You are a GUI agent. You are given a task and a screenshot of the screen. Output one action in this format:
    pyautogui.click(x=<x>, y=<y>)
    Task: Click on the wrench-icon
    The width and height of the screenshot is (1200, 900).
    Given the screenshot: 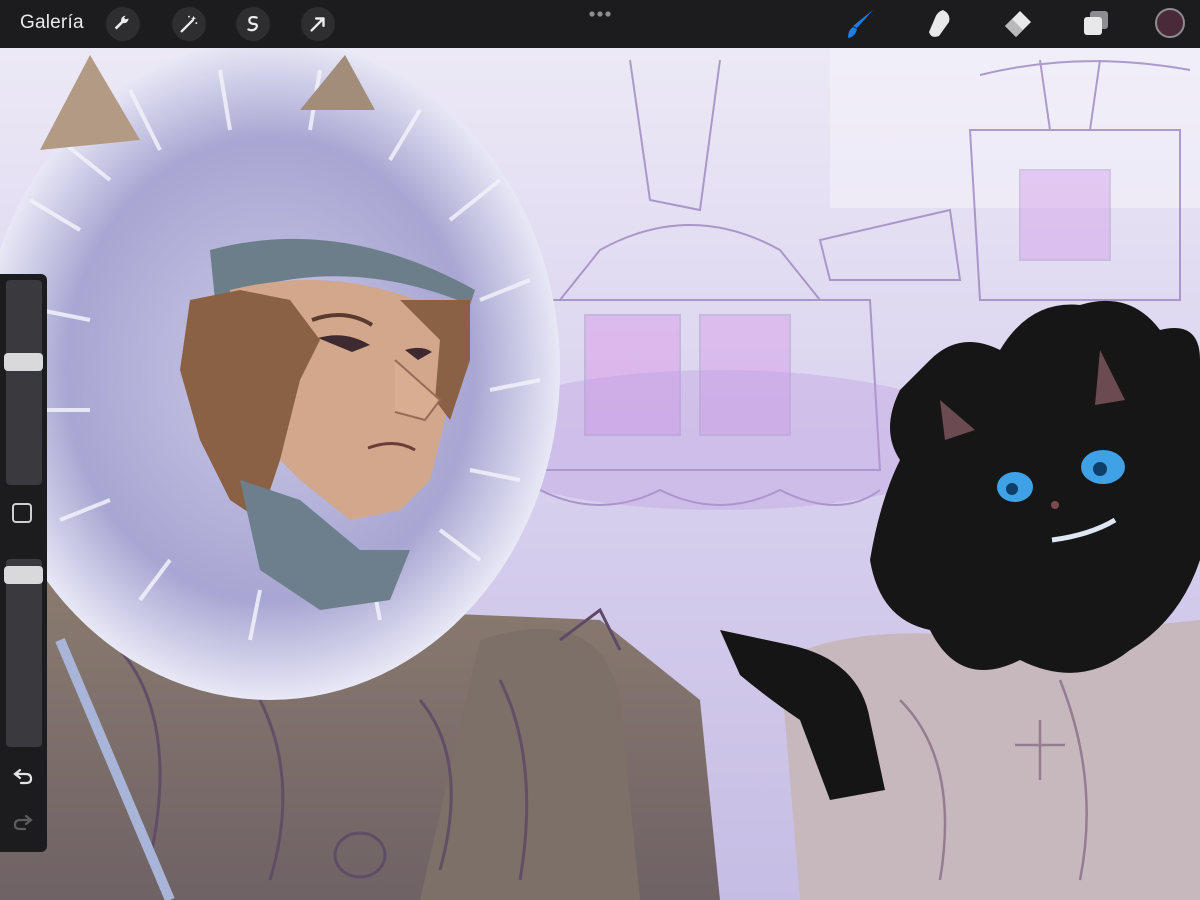 What is the action you would take?
    pyautogui.click(x=123, y=24)
    